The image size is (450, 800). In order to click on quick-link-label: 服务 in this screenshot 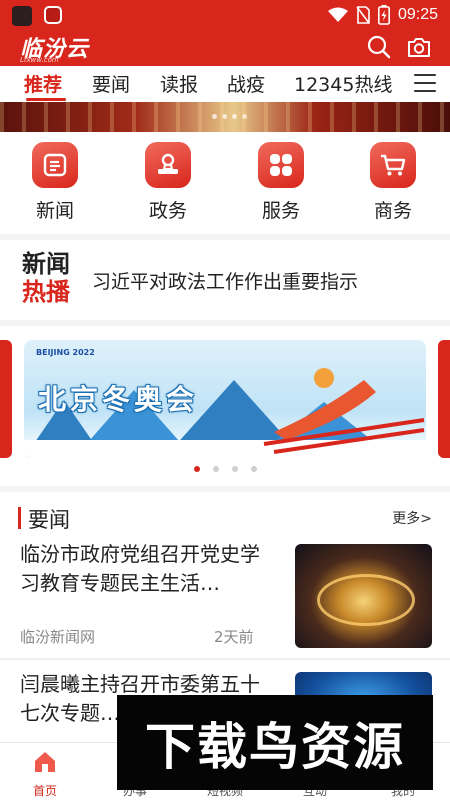, I will do `click(280, 211)`.